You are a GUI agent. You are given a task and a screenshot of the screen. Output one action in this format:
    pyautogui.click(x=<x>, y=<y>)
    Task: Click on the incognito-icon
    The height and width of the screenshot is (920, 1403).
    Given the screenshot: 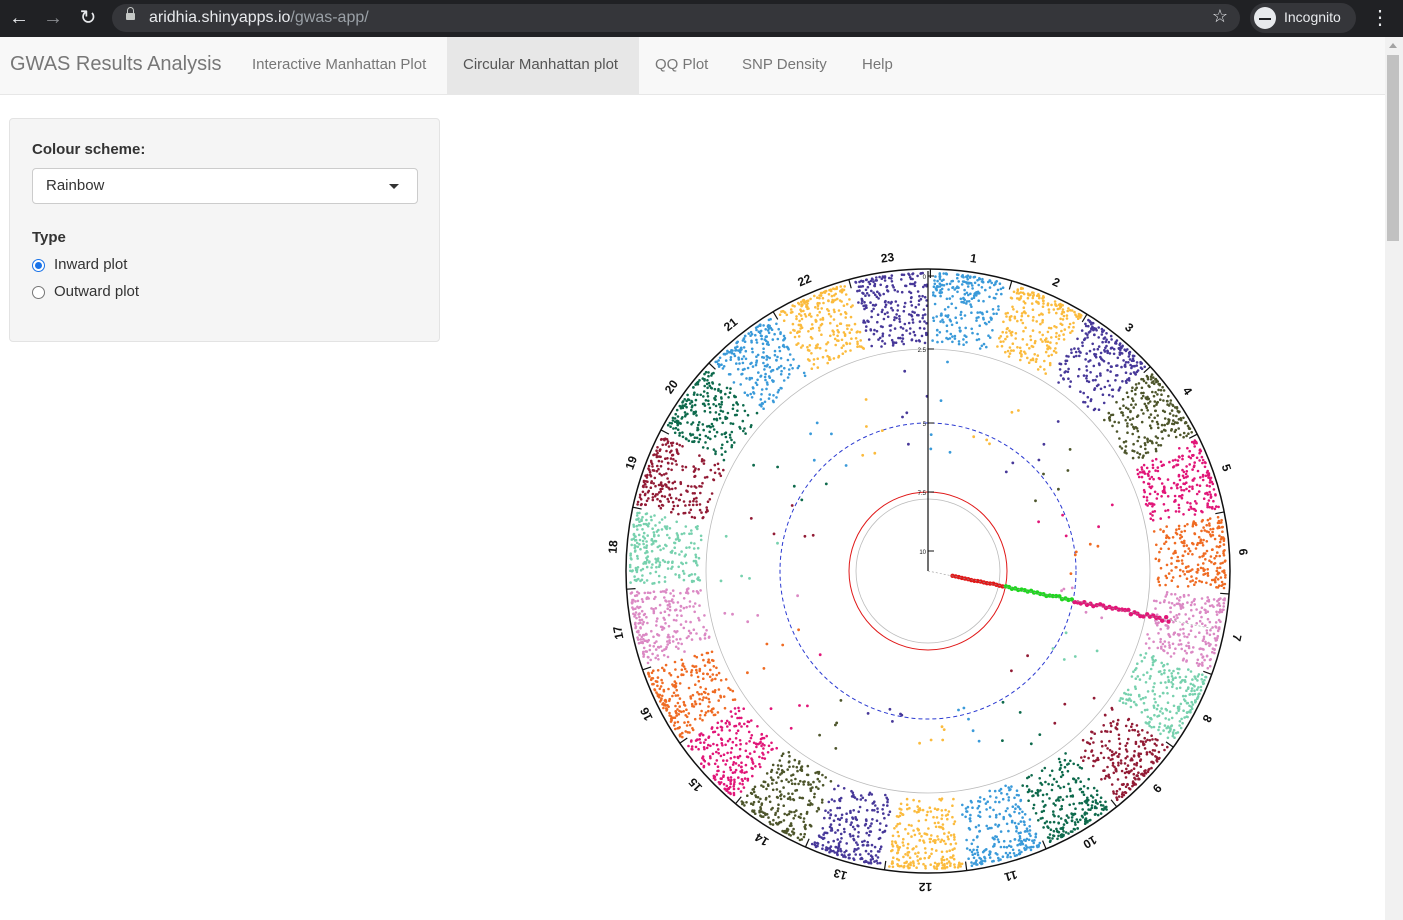 What is the action you would take?
    pyautogui.click(x=1265, y=18)
    